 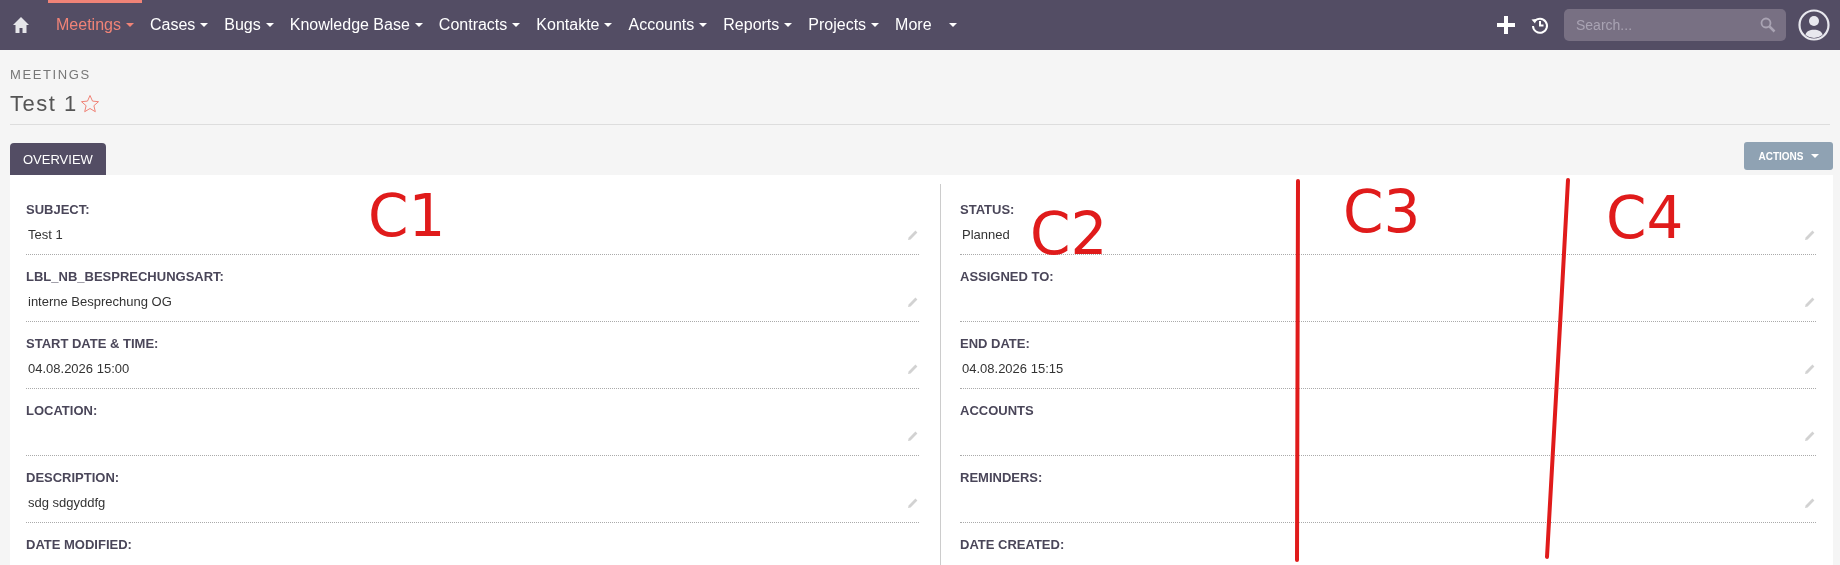 I want to click on field-value: interne Besprechung OG, so click(x=99, y=302).